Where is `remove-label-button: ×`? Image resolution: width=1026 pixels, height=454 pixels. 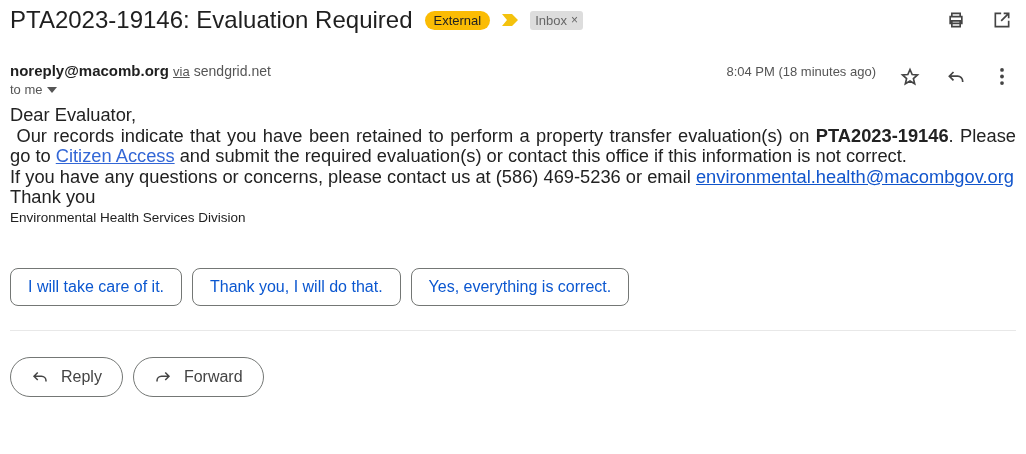
remove-label-button: × is located at coordinates (575, 20).